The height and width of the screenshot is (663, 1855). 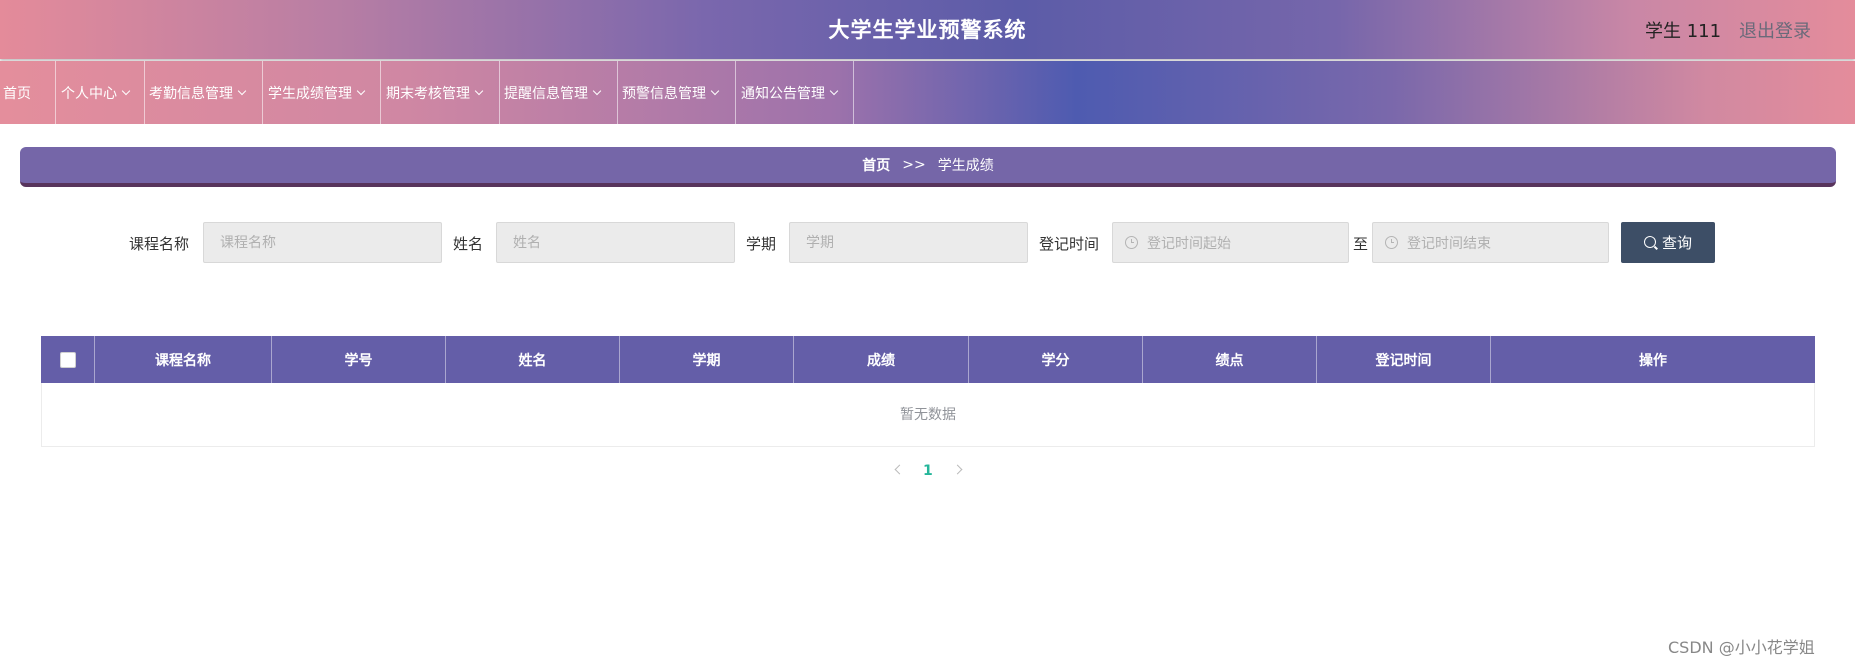 I want to click on logout-link: 退出登录, so click(x=1775, y=30).